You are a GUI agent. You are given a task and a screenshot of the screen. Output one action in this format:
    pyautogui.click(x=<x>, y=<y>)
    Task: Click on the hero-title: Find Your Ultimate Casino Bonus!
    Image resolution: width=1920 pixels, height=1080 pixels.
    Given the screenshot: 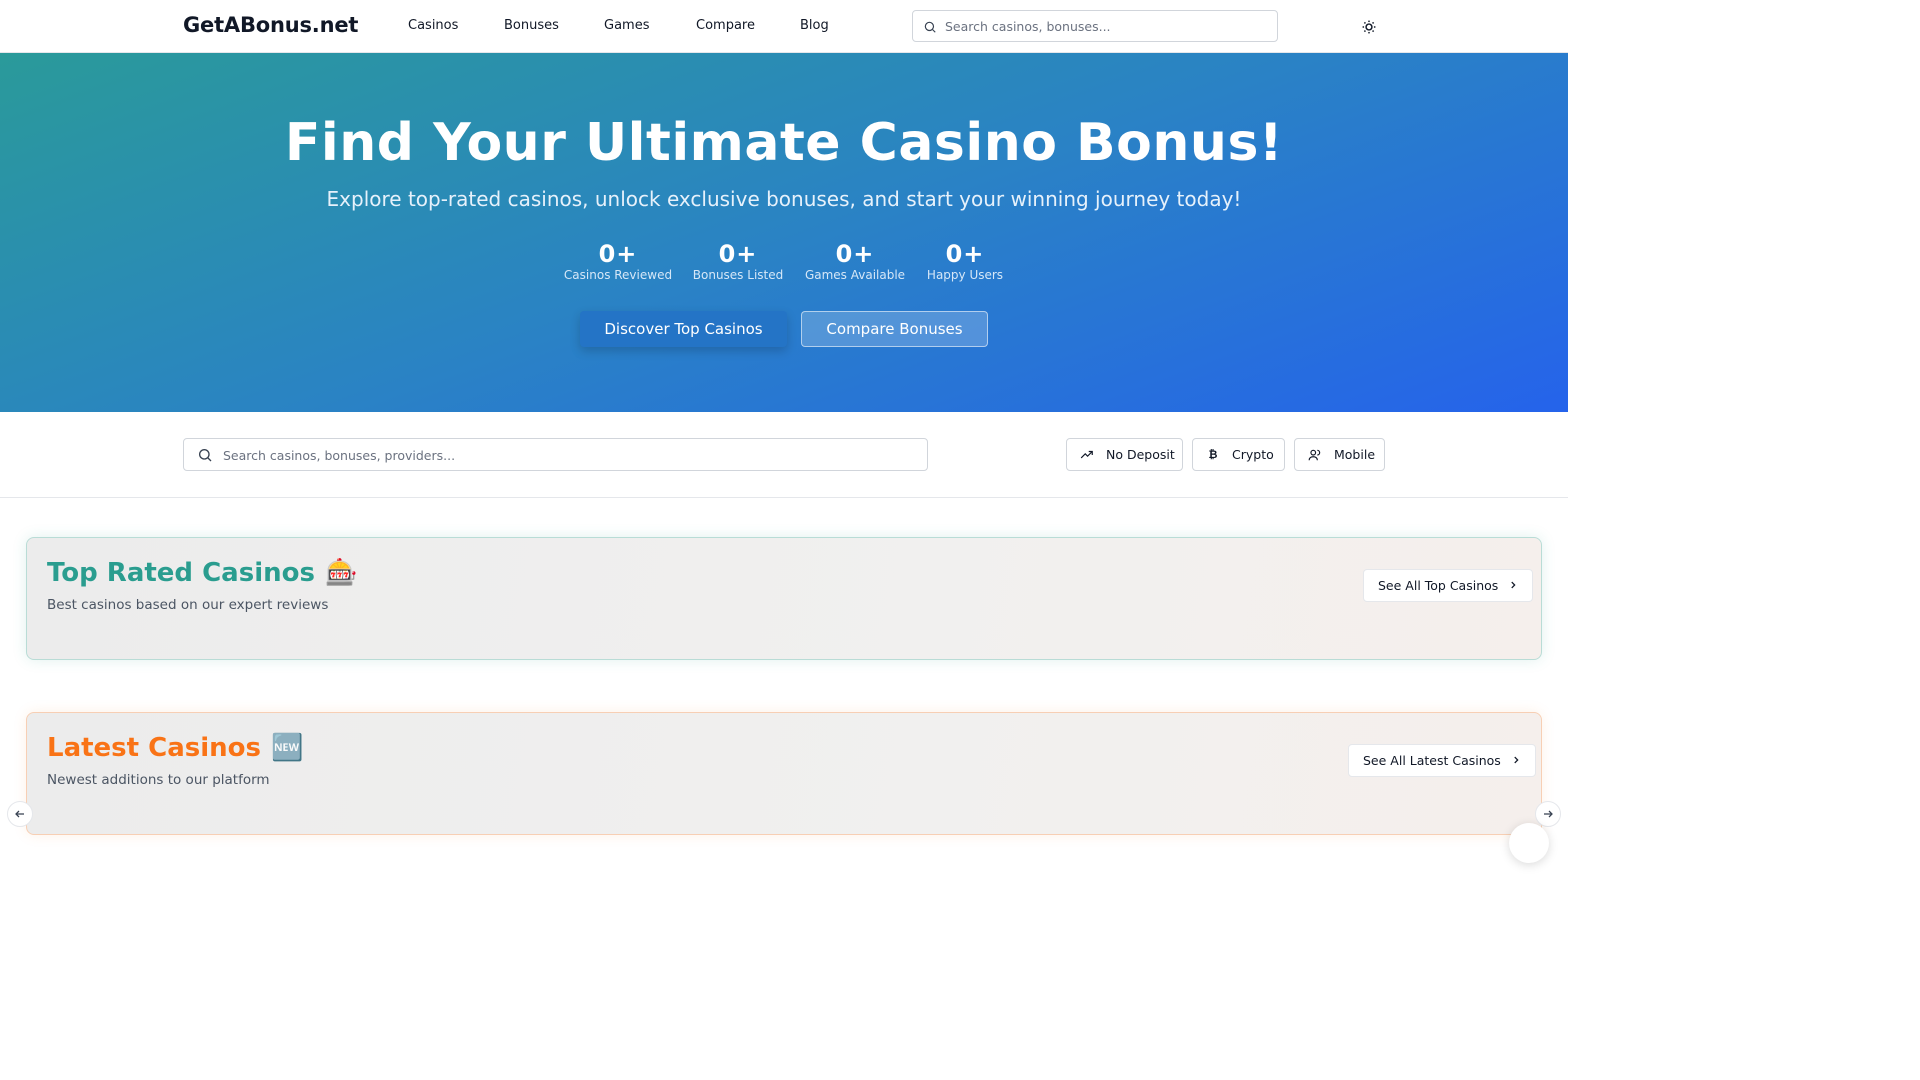 What is the action you would take?
    pyautogui.click(x=784, y=143)
    